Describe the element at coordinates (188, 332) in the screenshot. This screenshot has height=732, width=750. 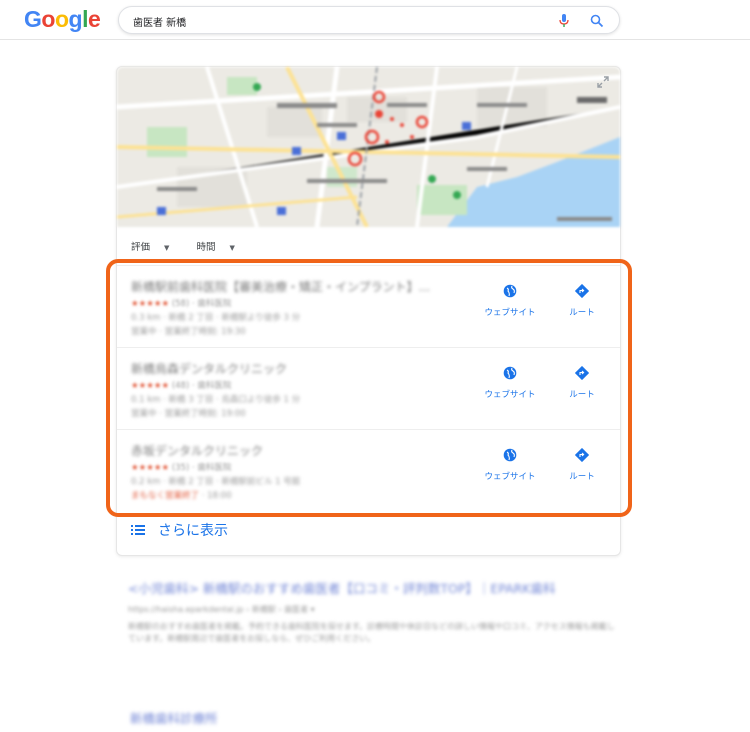
I see `hours-text: 営業中 · 営業終了時刻: 19:30` at that location.